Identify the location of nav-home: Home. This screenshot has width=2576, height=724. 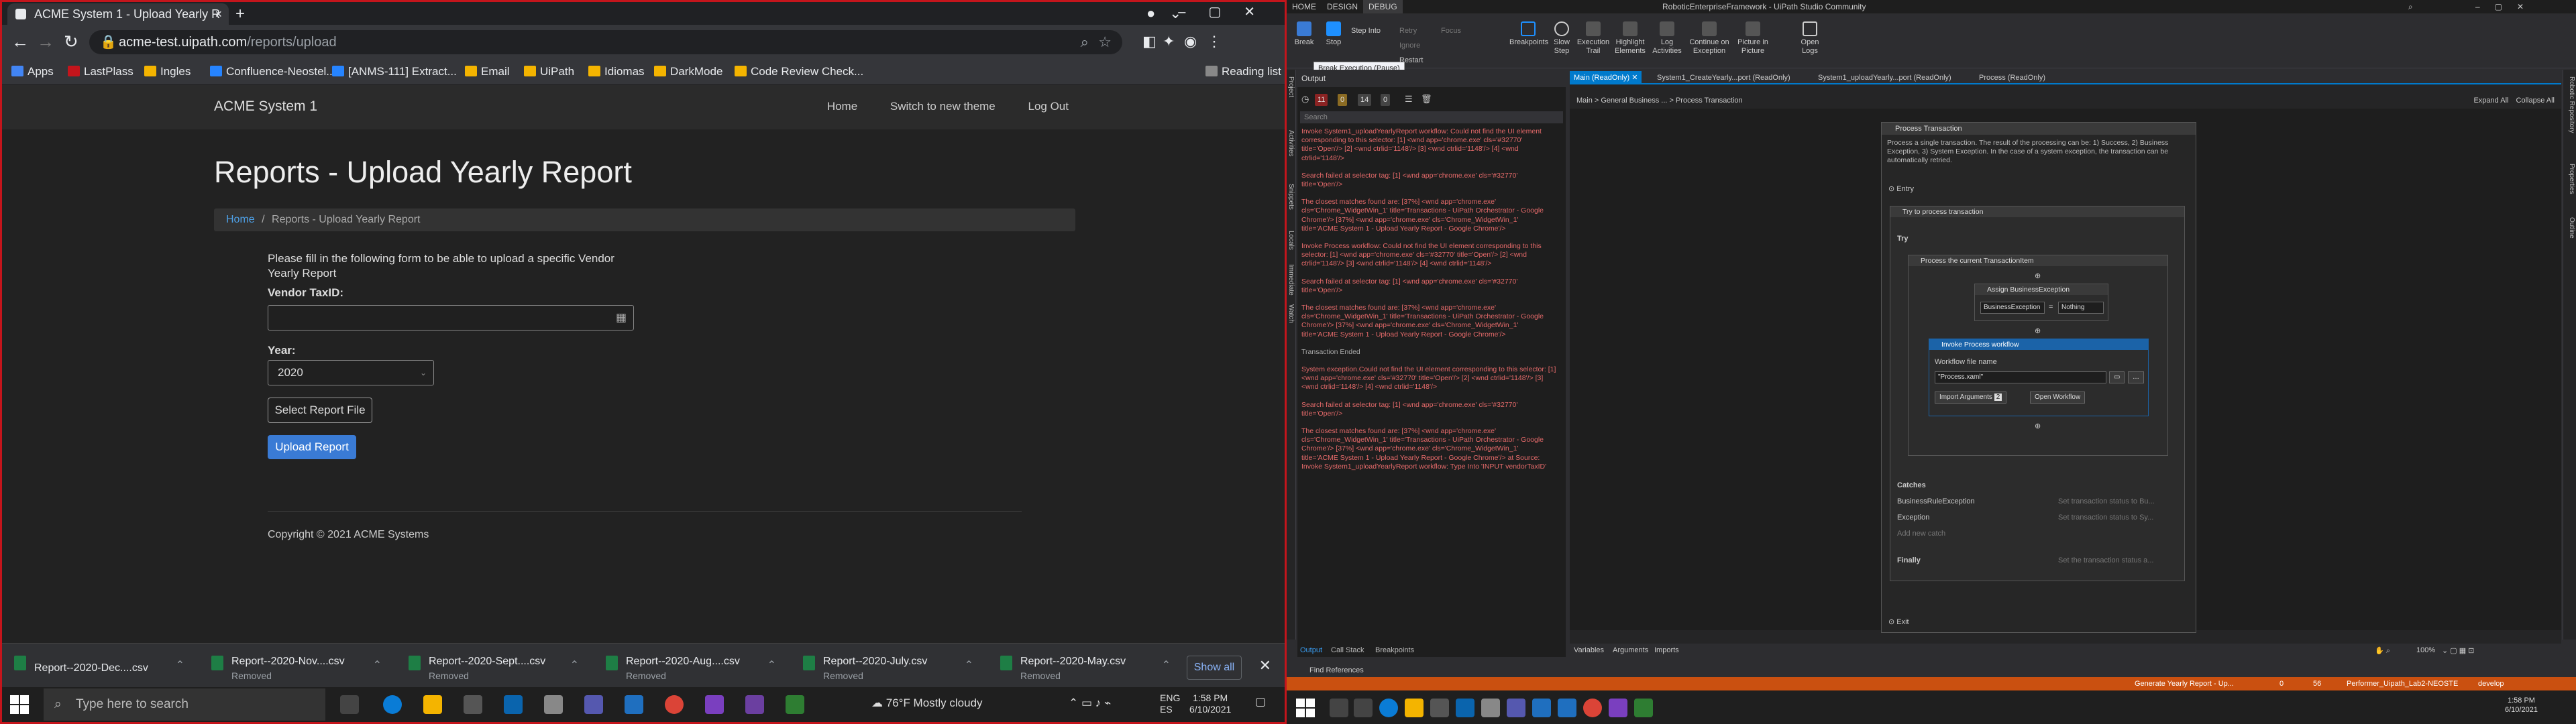
(842, 106).